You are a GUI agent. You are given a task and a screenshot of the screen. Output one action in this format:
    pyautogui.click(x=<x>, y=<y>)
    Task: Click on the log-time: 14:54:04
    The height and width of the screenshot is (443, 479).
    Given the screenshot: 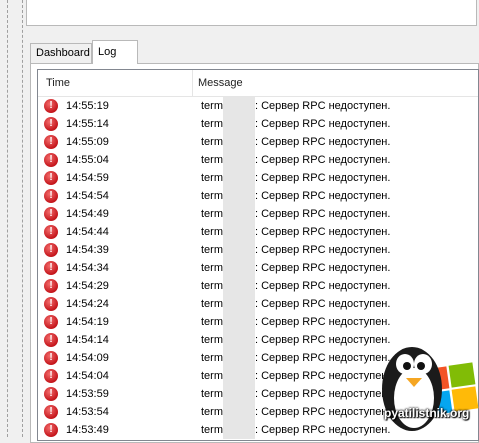 What is the action you would take?
    pyautogui.click(x=87, y=376)
    